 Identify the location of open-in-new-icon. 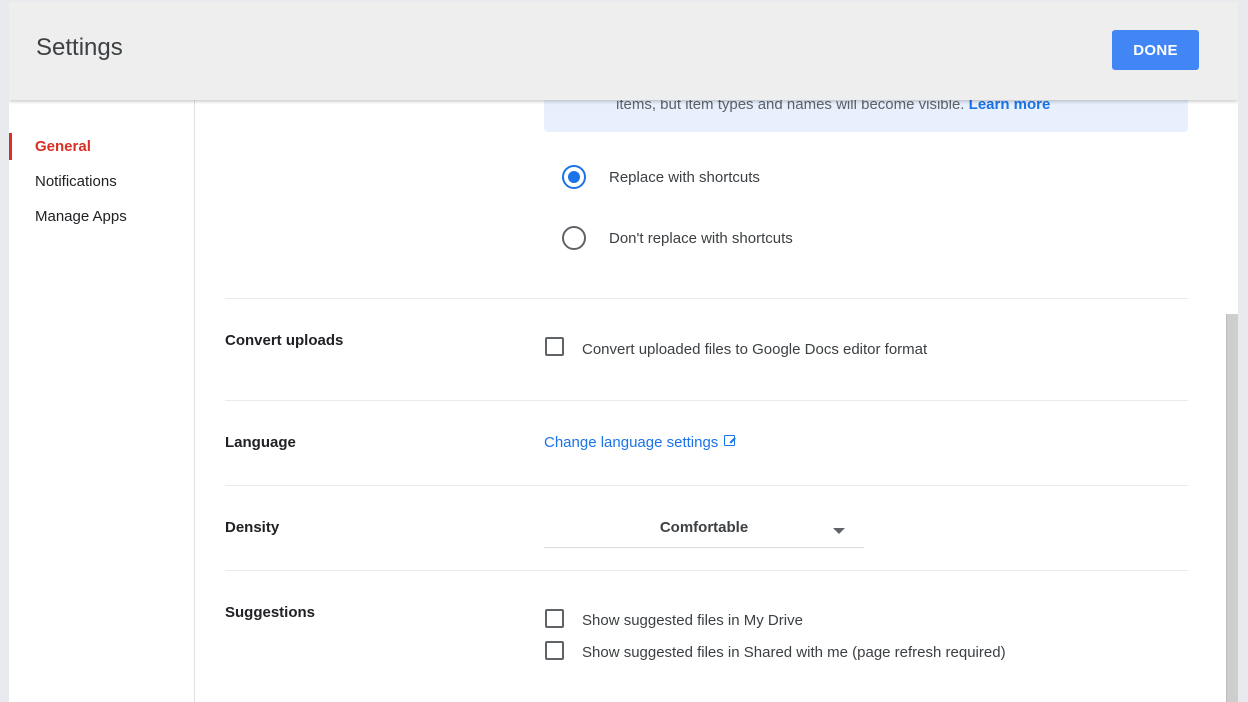
(730, 440).